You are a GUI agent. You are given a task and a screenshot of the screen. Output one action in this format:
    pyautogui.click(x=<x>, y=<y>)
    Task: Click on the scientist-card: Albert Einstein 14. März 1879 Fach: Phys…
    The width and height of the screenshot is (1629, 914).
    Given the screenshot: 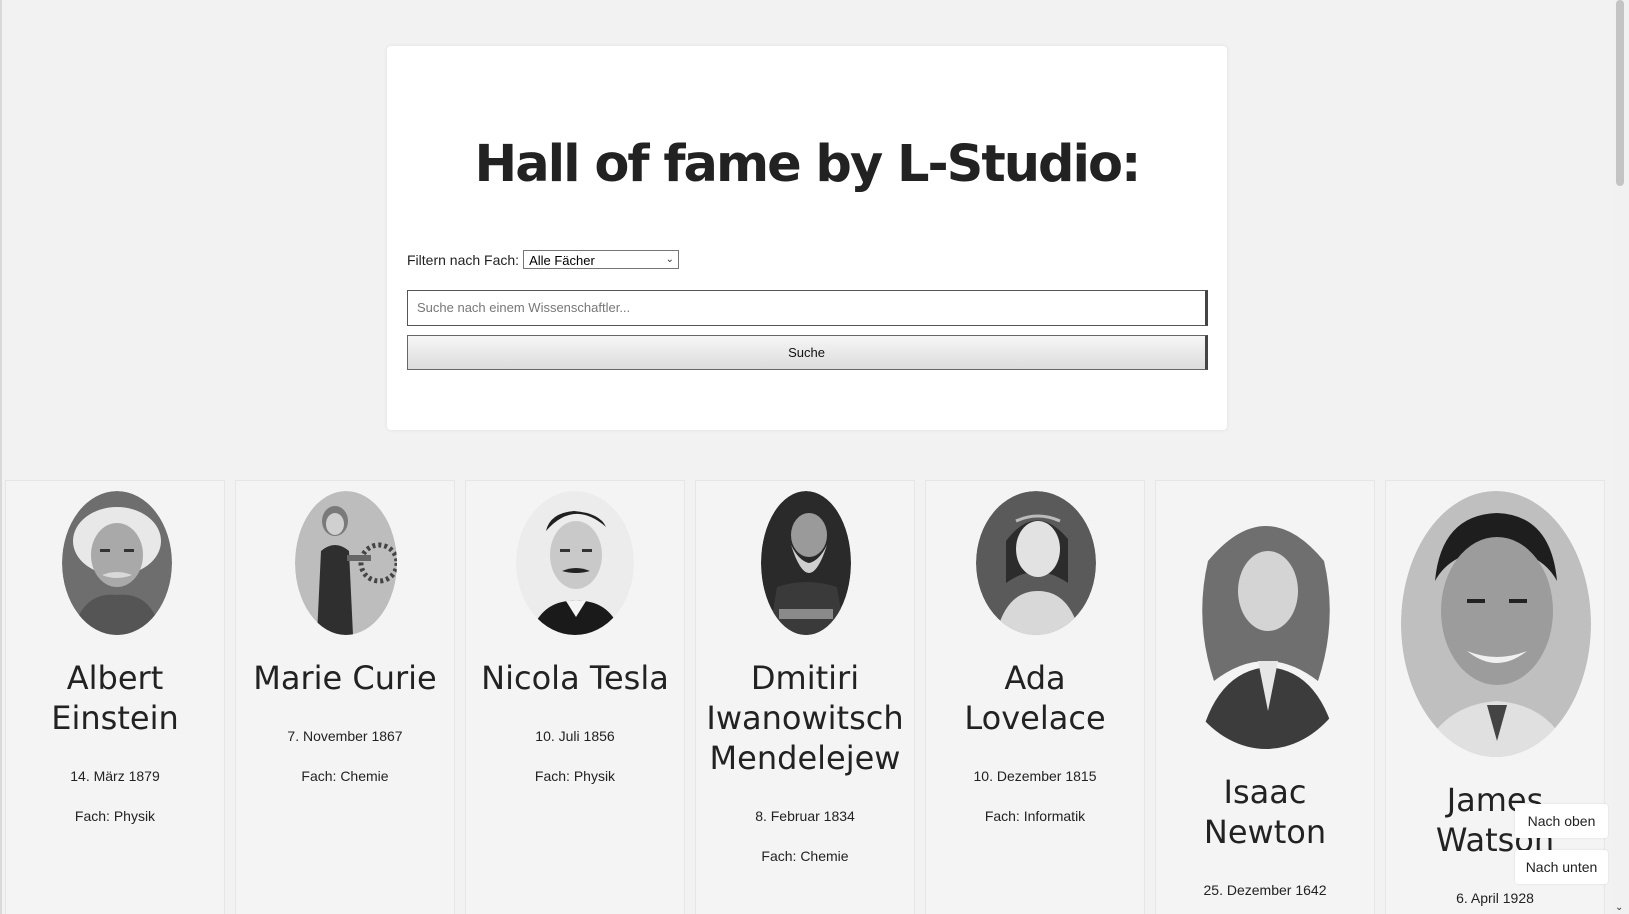 What is the action you would take?
    pyautogui.click(x=115, y=697)
    